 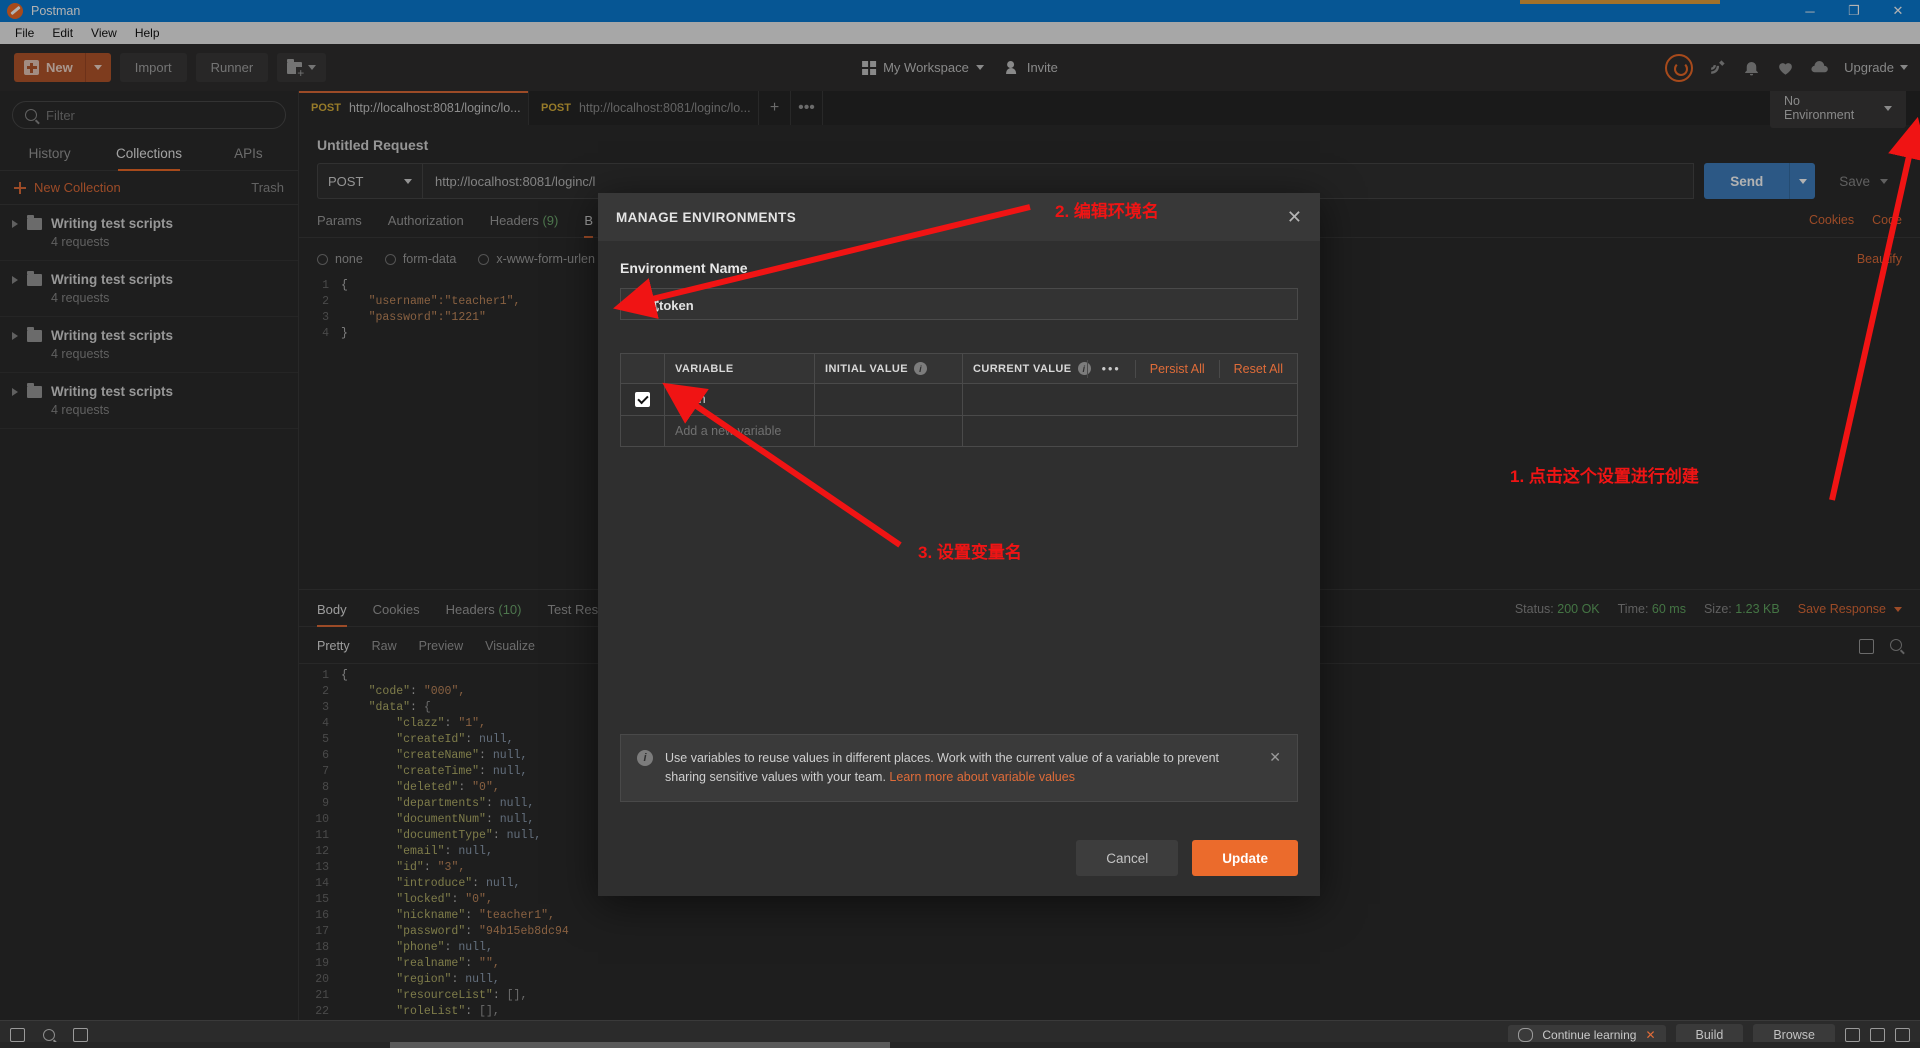 I want to click on modal-header: MANAGE ENVIRONMENTS ✕, so click(x=959, y=217).